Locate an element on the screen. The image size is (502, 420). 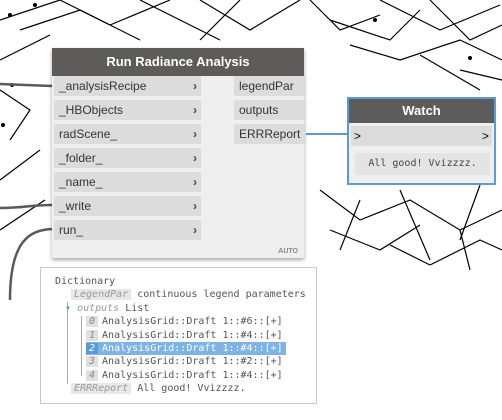
dictionary-value: continuous legend parameters is located at coordinates (221, 294).